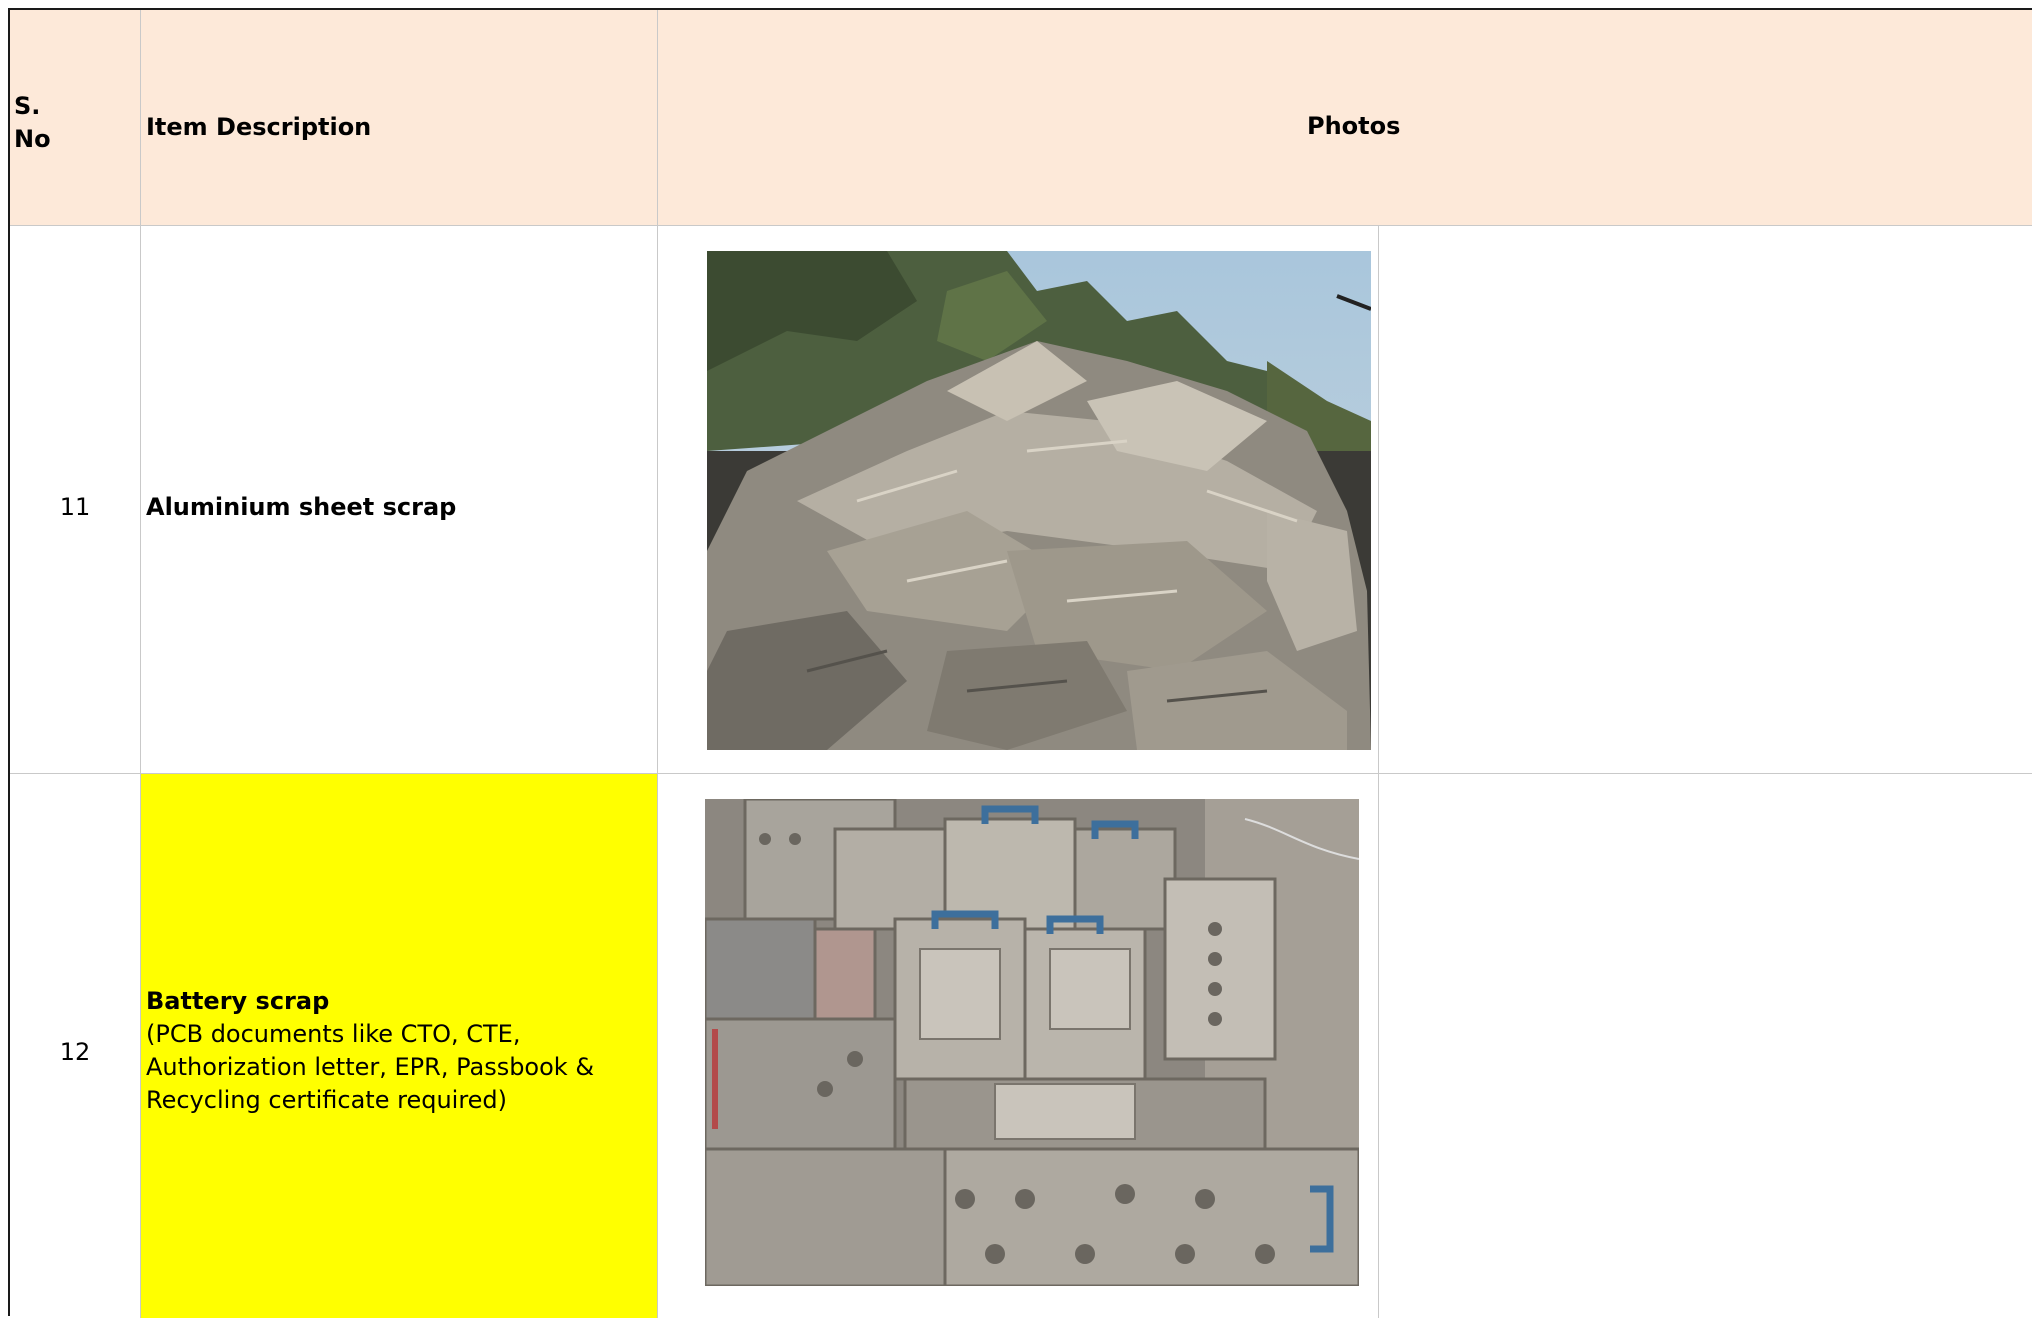  Describe the element at coordinates (32, 122) in the screenshot. I see `header-sno: S. No` at that location.